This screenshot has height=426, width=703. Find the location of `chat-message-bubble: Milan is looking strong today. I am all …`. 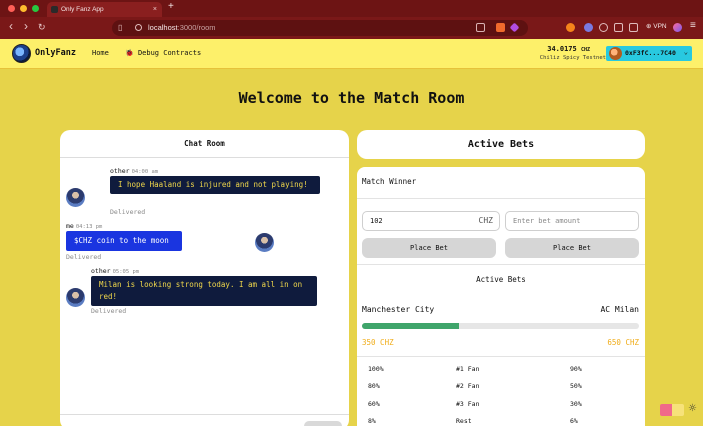

chat-message-bubble: Milan is looking strong today. I am all … is located at coordinates (204, 291).